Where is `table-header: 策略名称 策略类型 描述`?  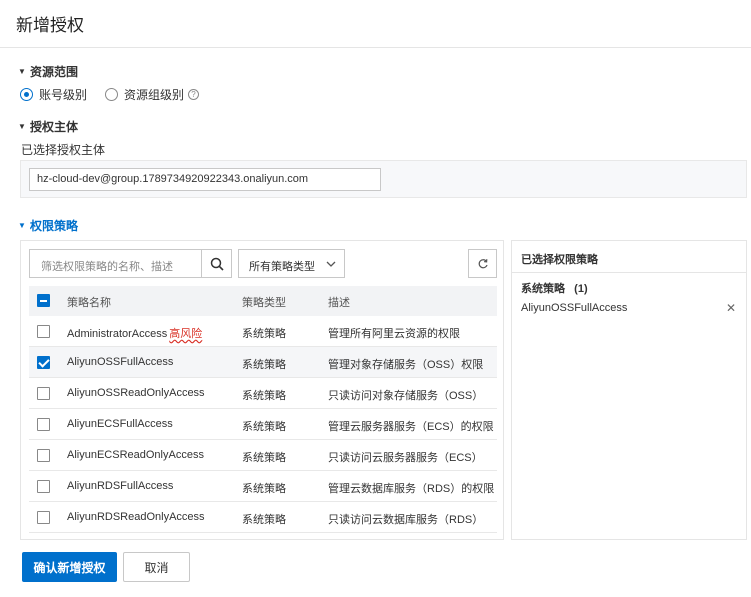
table-header: 策略名称 策略类型 描述 is located at coordinates (263, 301).